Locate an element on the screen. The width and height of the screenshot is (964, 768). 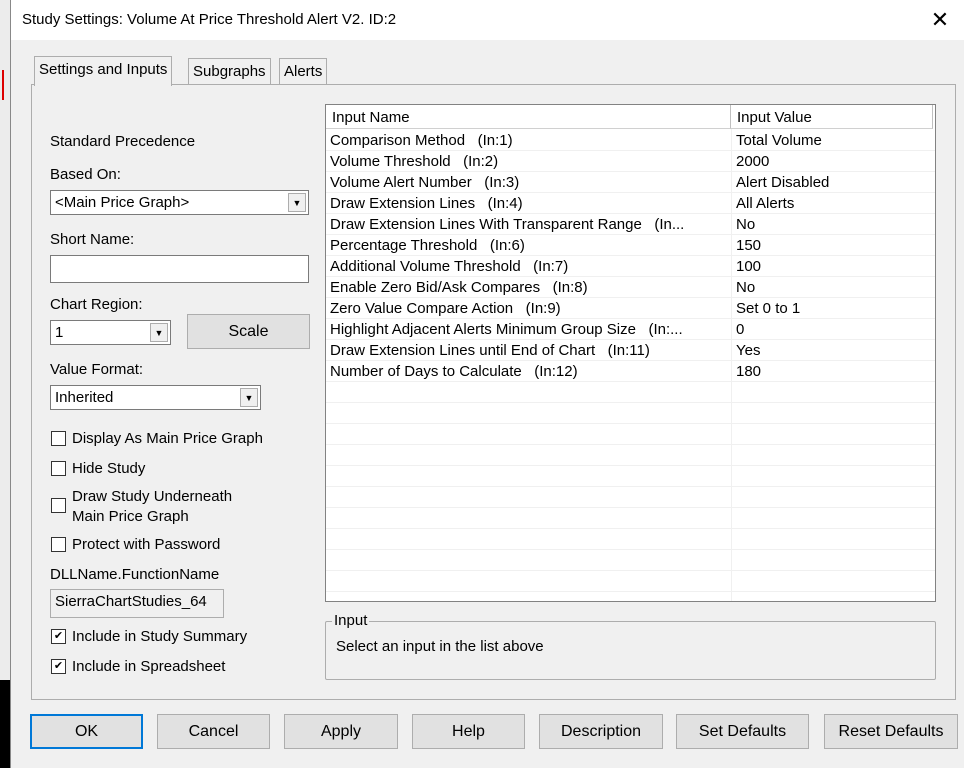
chart-region-value: 1 is located at coordinates (59, 332).